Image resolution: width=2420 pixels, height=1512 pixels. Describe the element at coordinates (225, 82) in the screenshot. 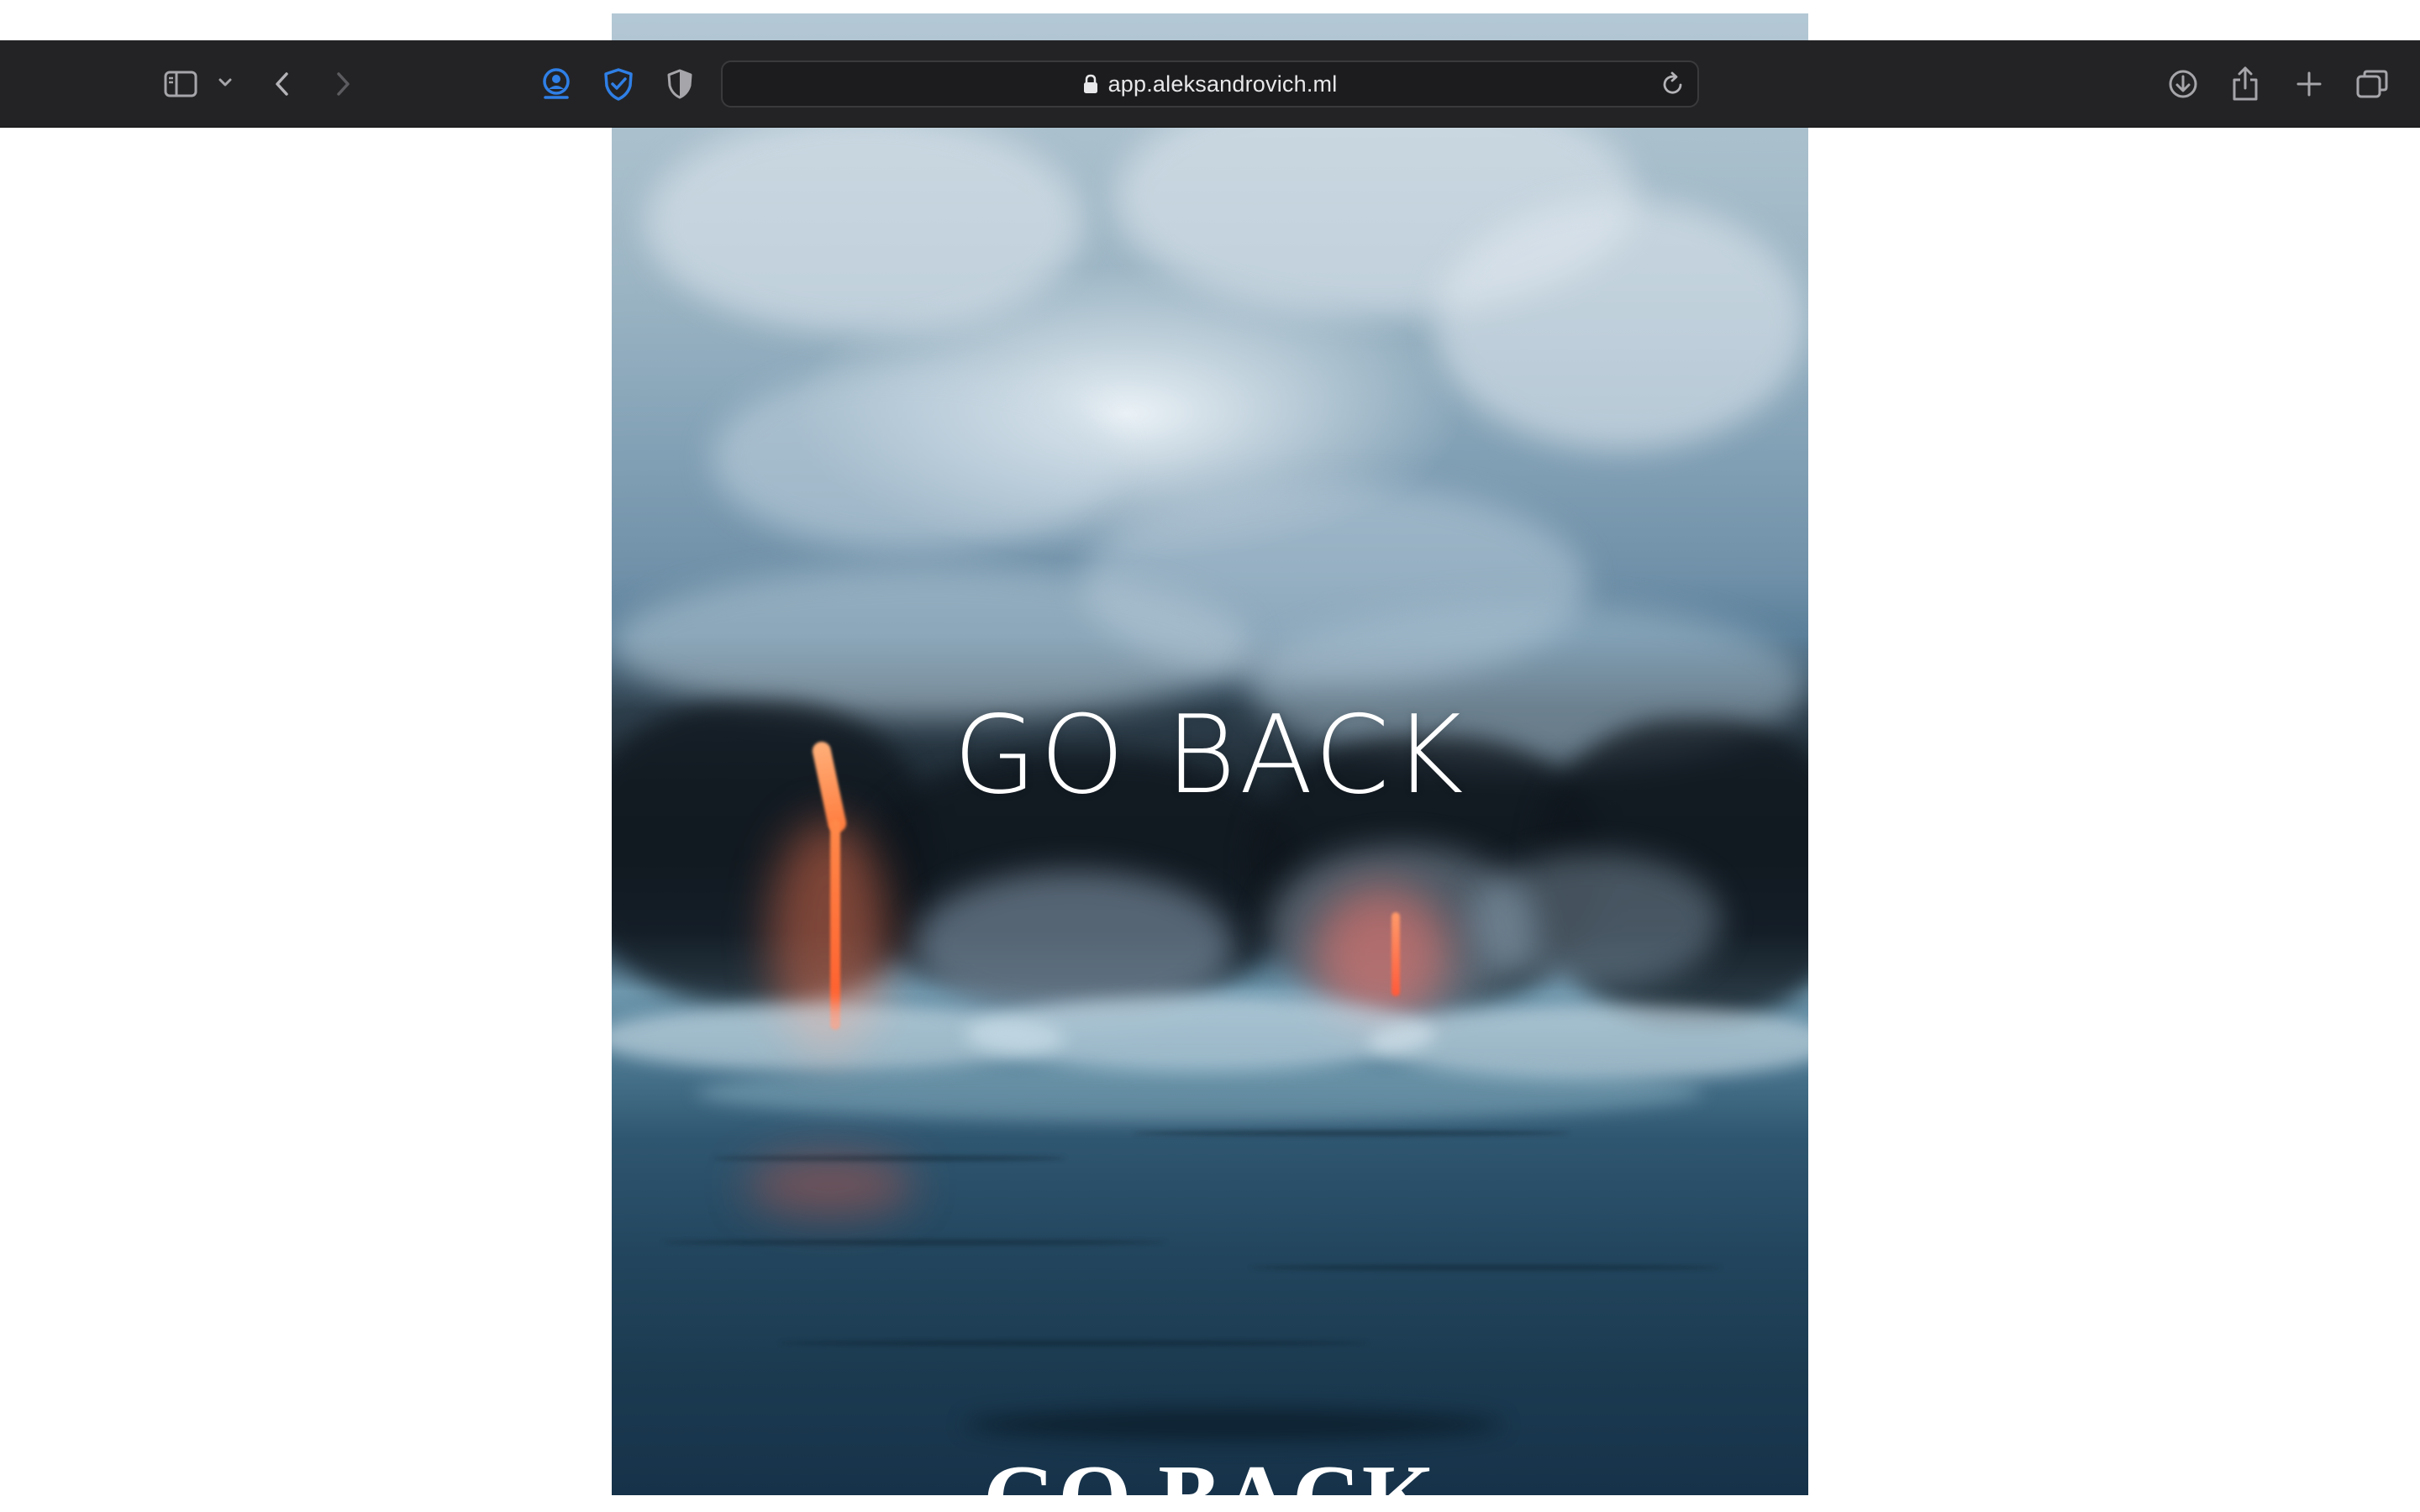

I see `chevron-down-icon` at that location.